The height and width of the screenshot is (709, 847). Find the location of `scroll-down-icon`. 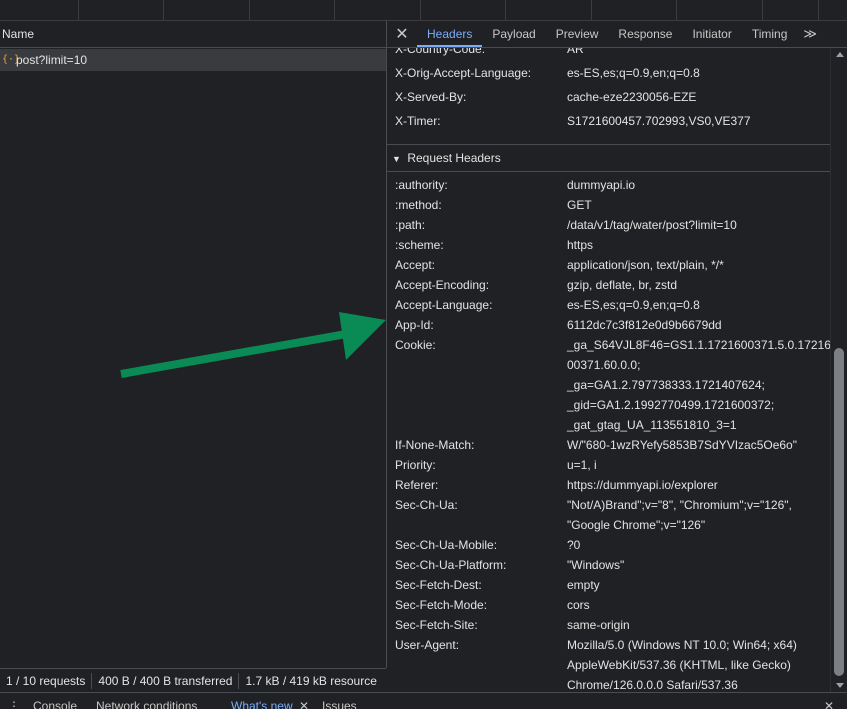

scroll-down-icon is located at coordinates (840, 685).